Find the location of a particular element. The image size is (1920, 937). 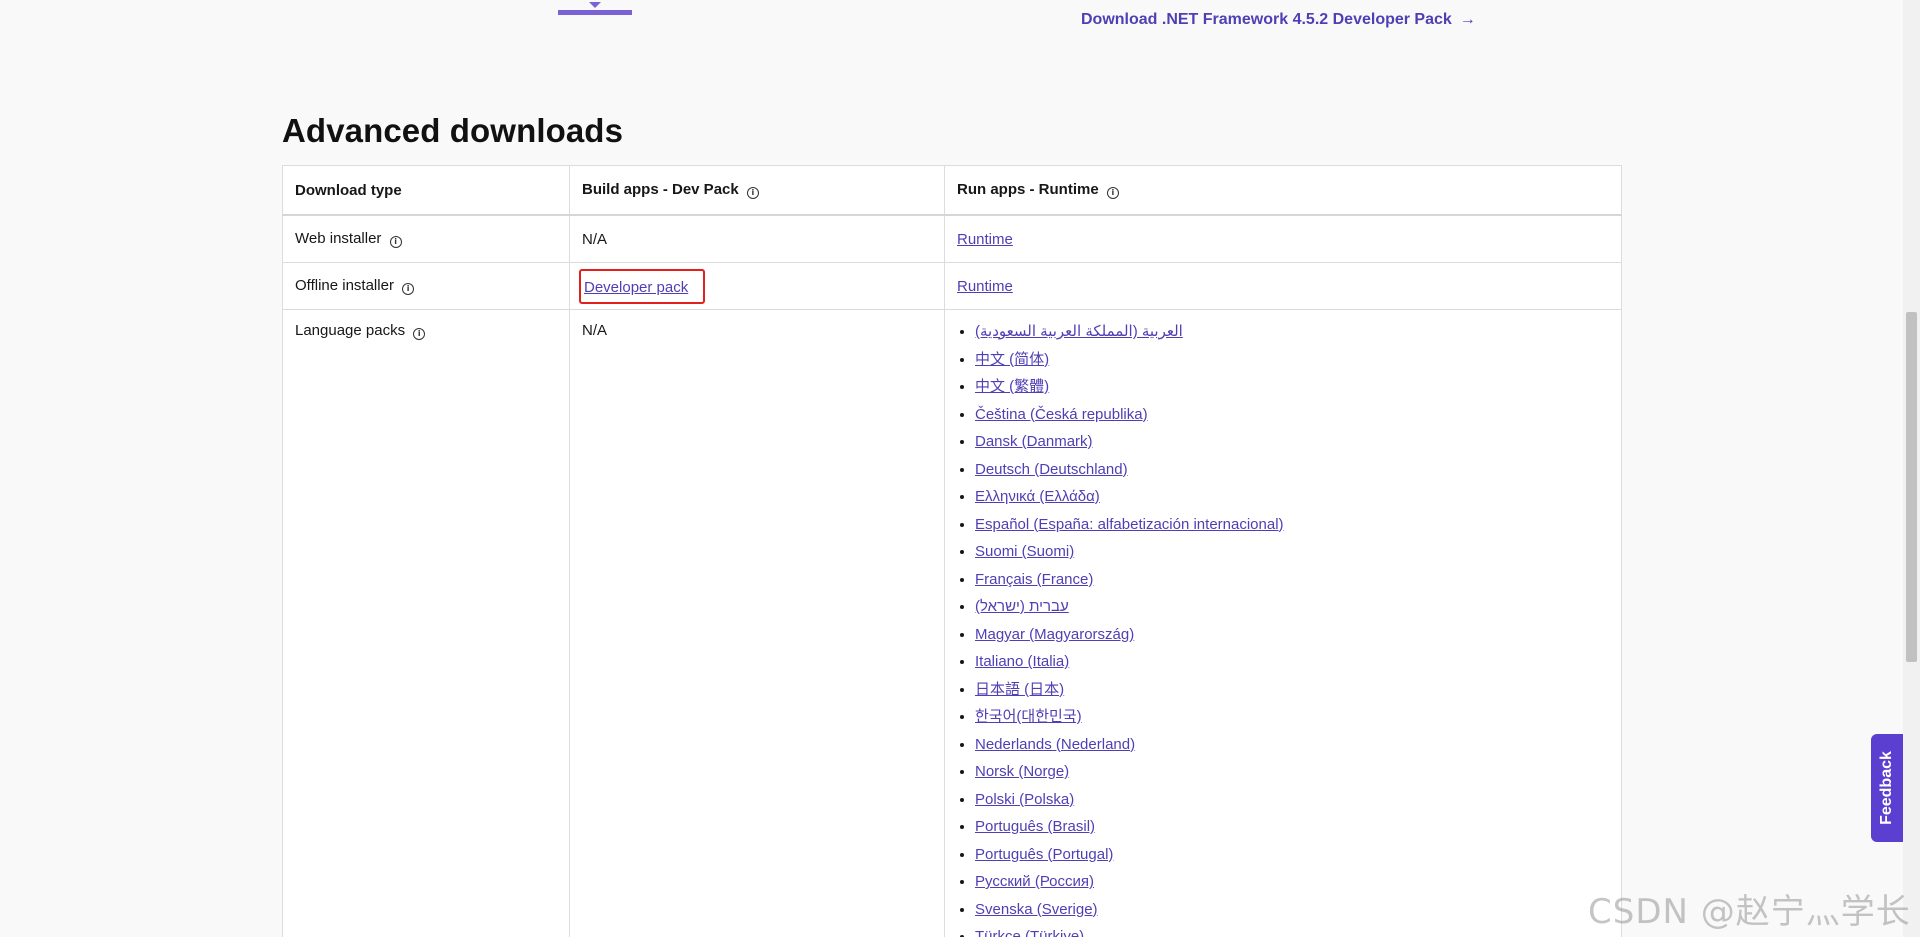

list-item: Polski (Polska) is located at coordinates (1292, 804).